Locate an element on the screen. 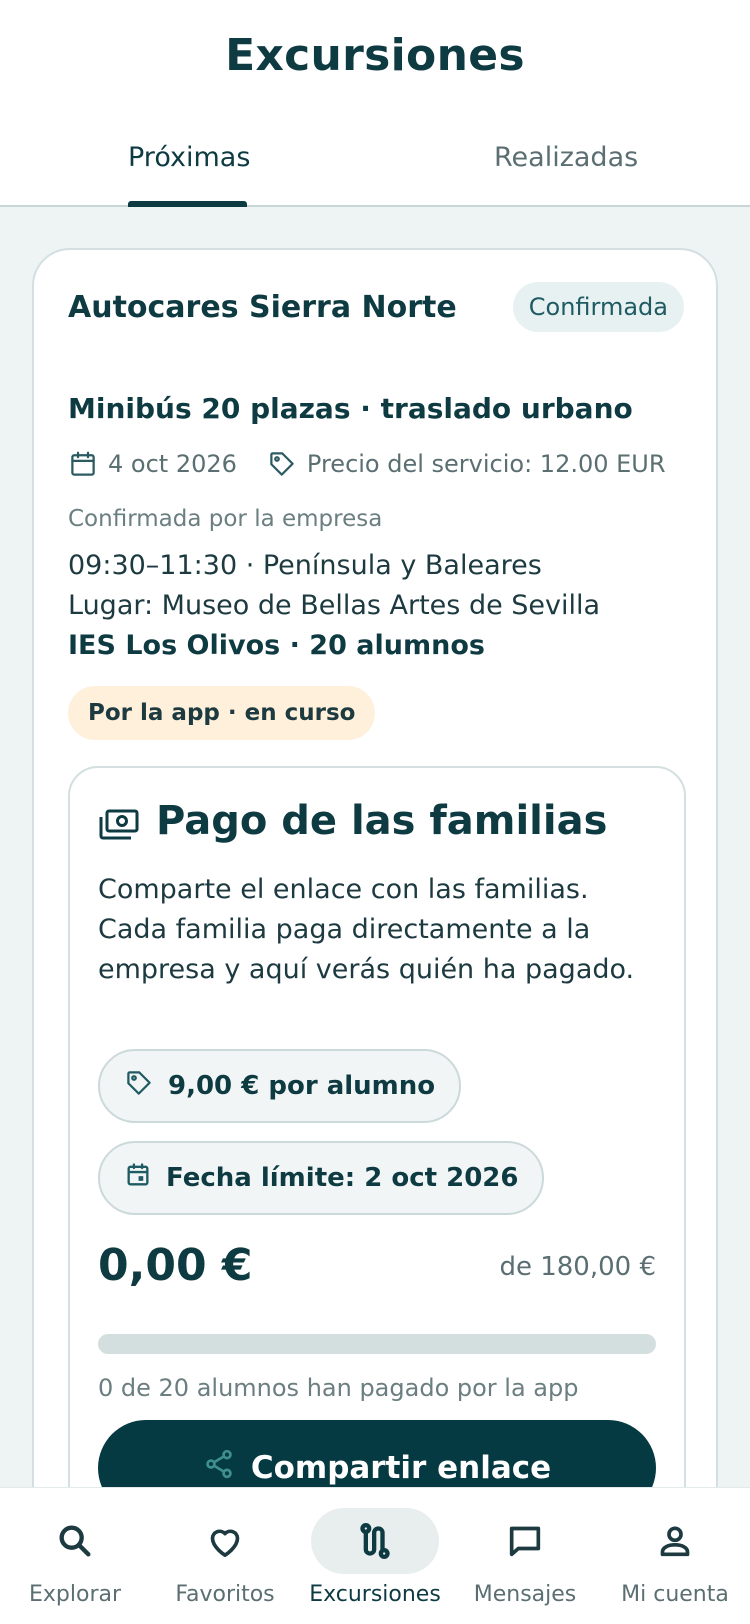 The image size is (750, 1624). total-amount: de 180,00 € is located at coordinates (577, 1267).